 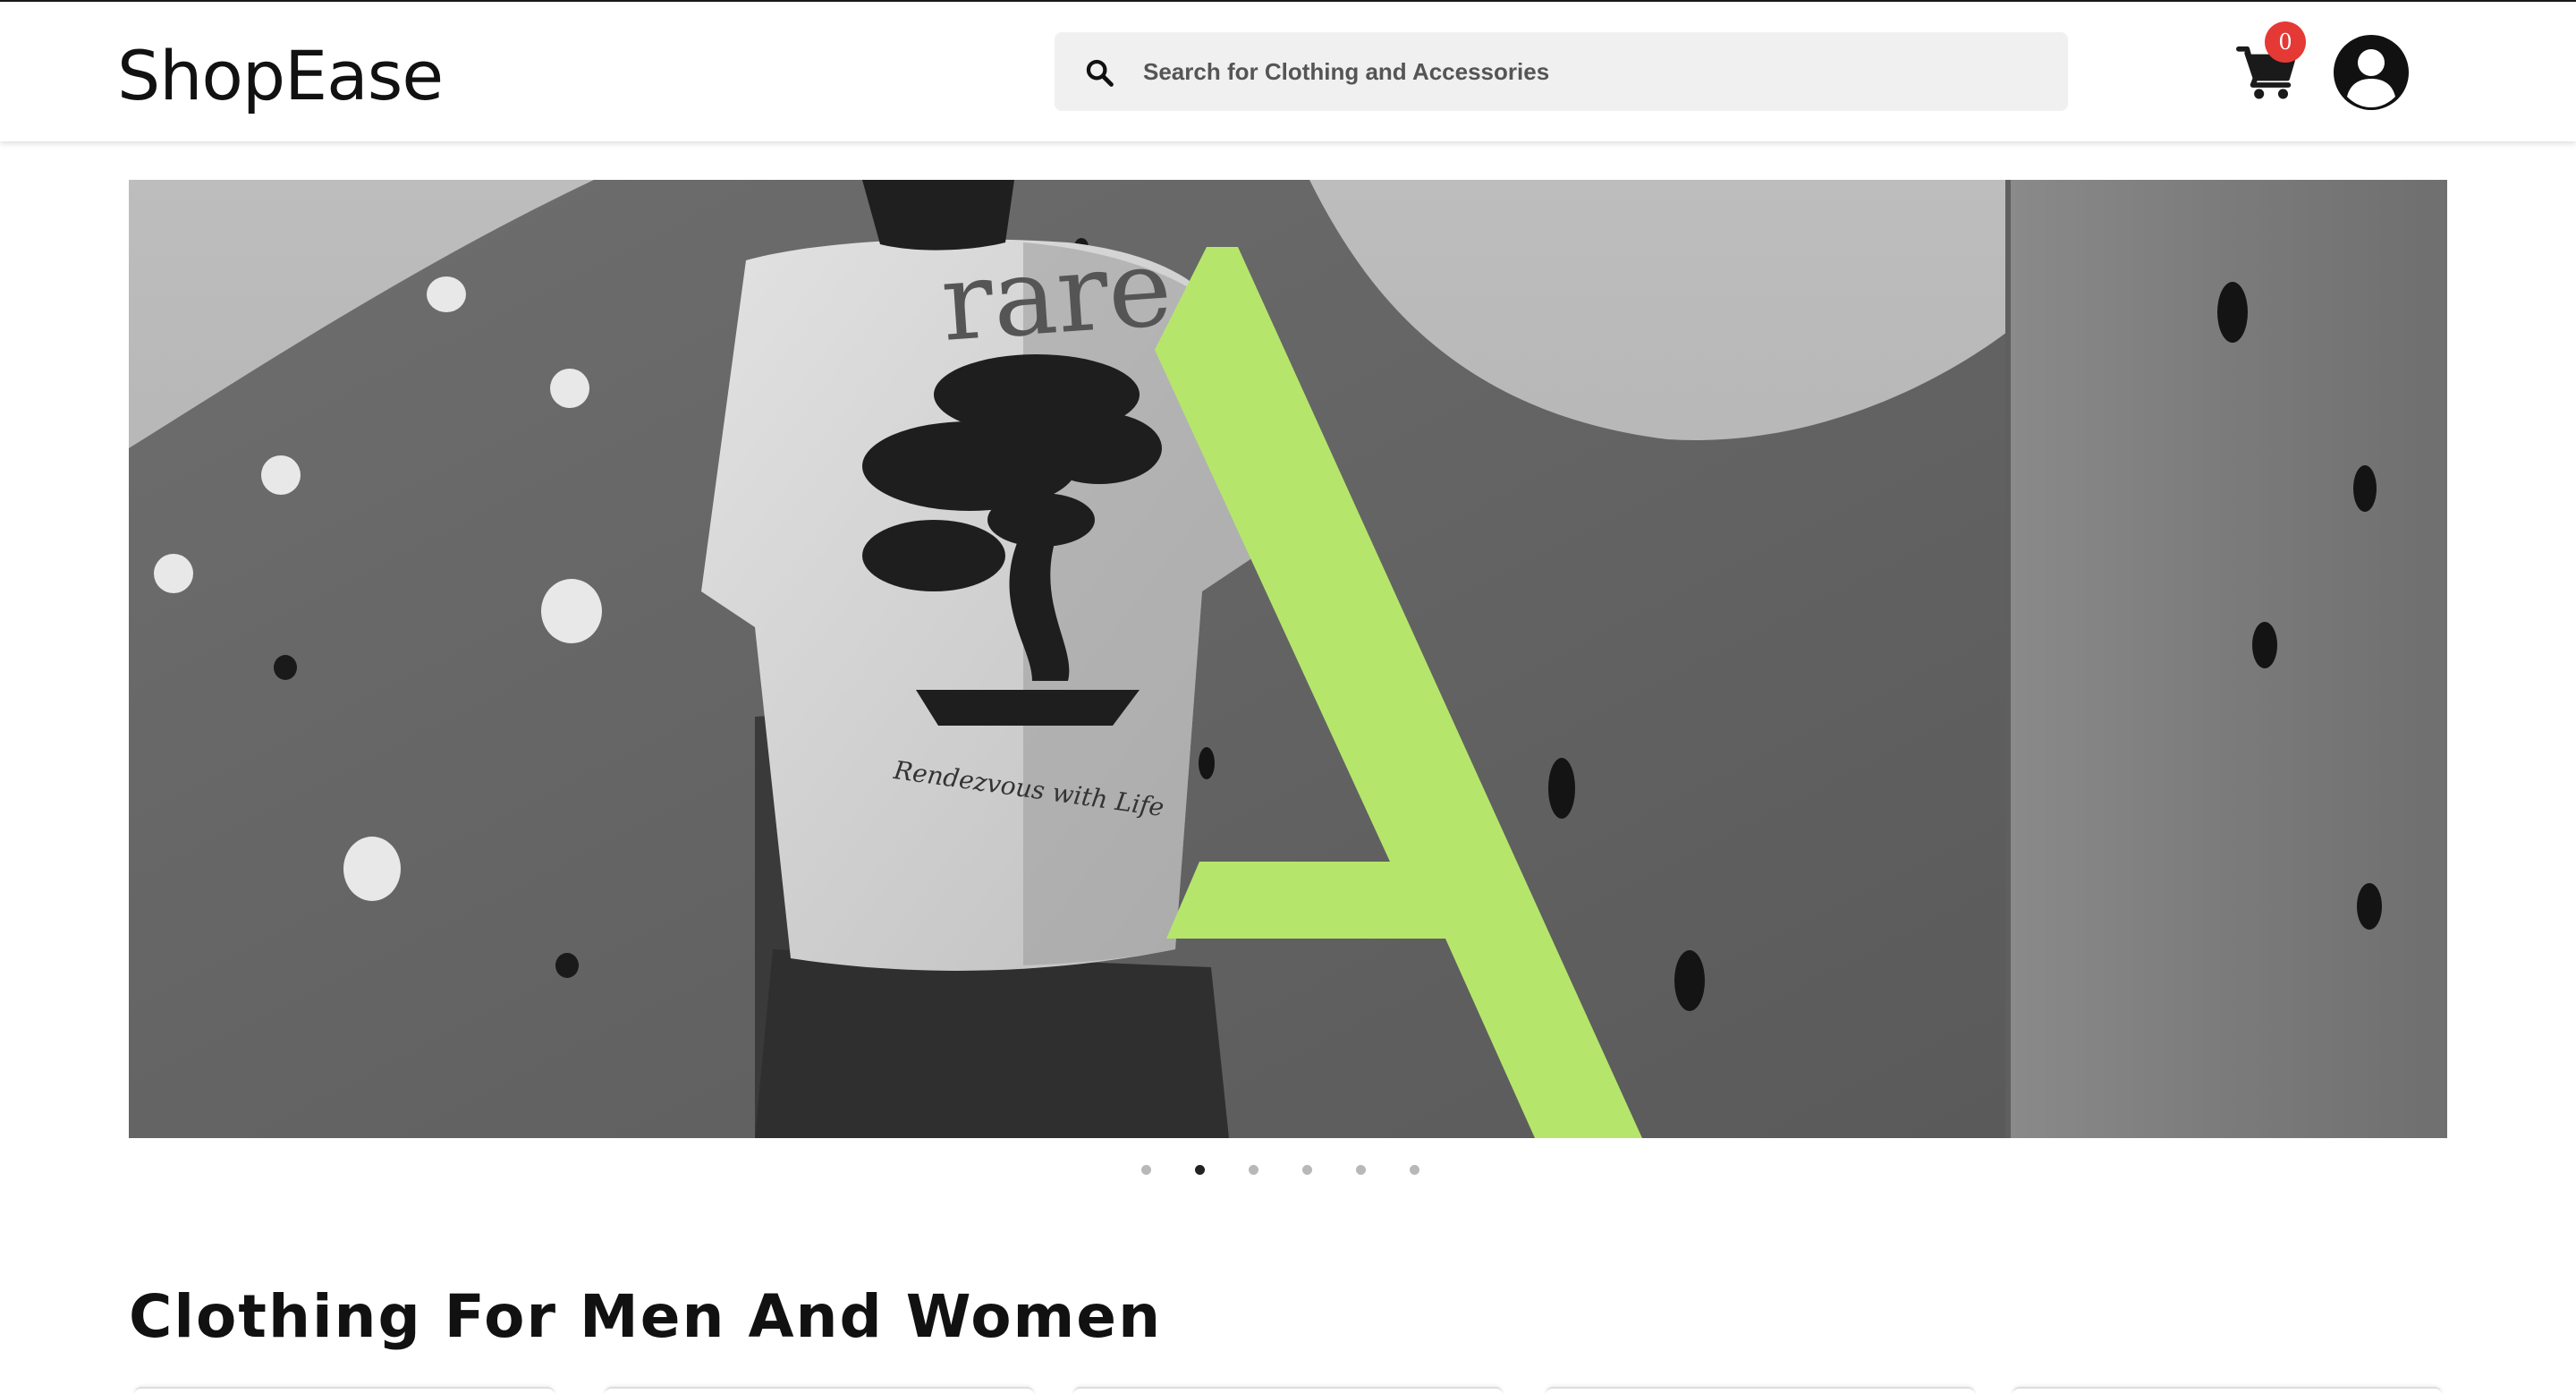 What do you see at coordinates (1200, 1170) in the screenshot?
I see `carousel-dot-active` at bounding box center [1200, 1170].